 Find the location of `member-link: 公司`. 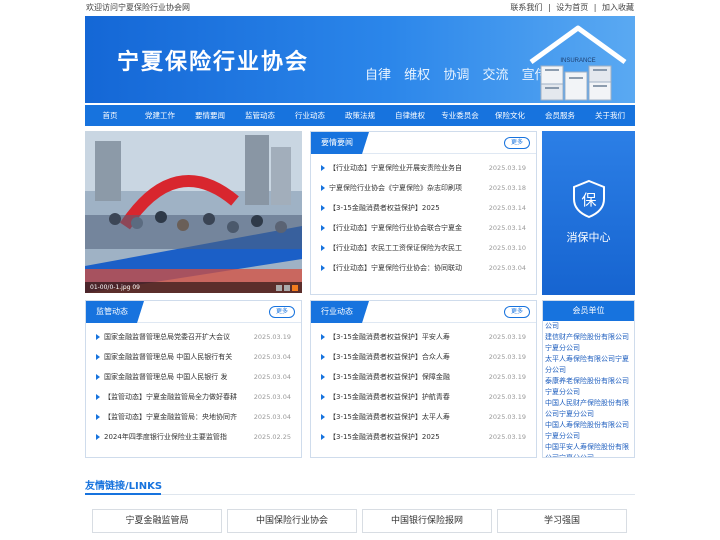

member-link: 公司 is located at coordinates (588, 326).